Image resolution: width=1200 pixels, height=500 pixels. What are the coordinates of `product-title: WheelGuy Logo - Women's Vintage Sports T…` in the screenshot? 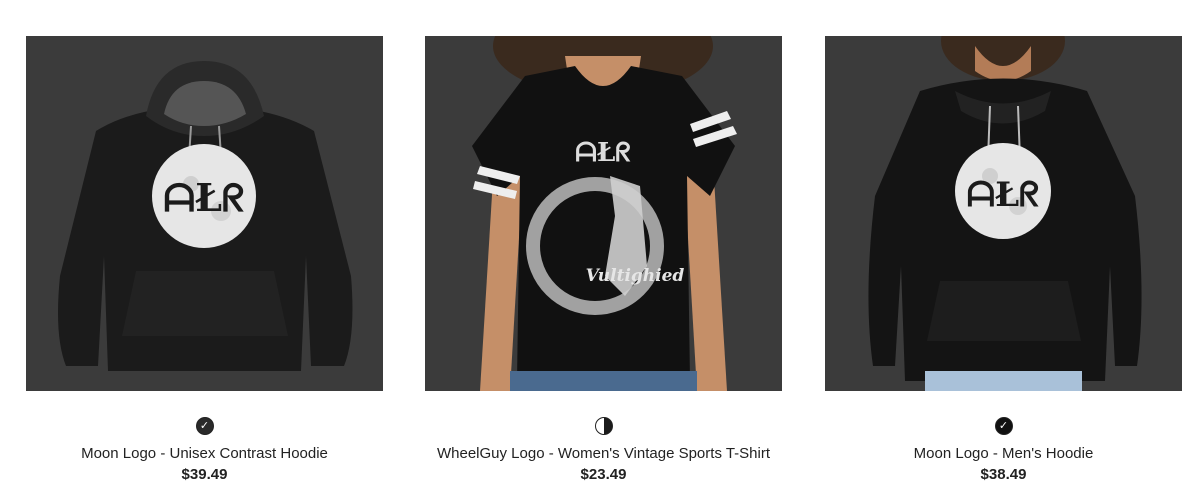 It's located at (603, 453).